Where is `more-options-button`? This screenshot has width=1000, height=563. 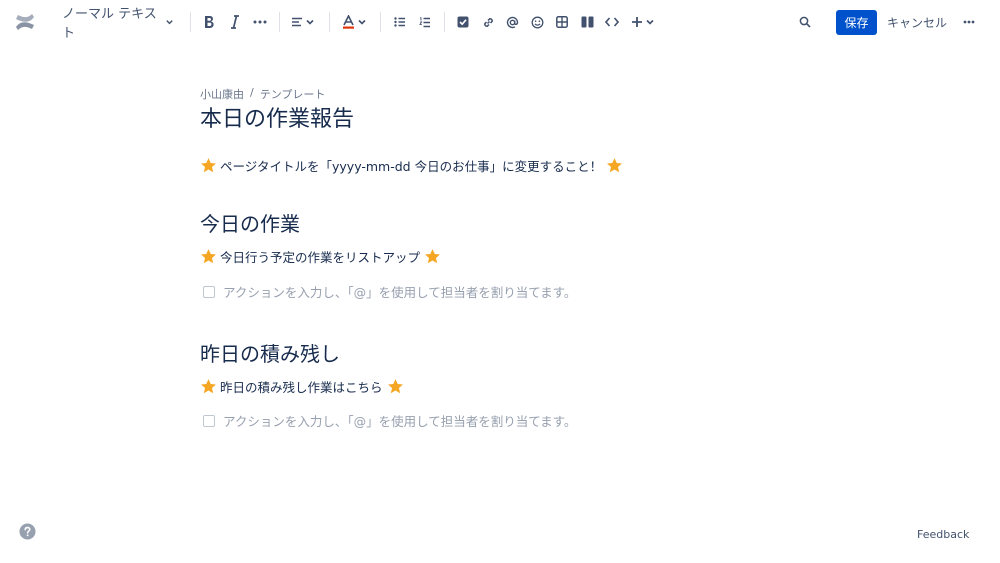
more-options-button is located at coordinates (969, 22).